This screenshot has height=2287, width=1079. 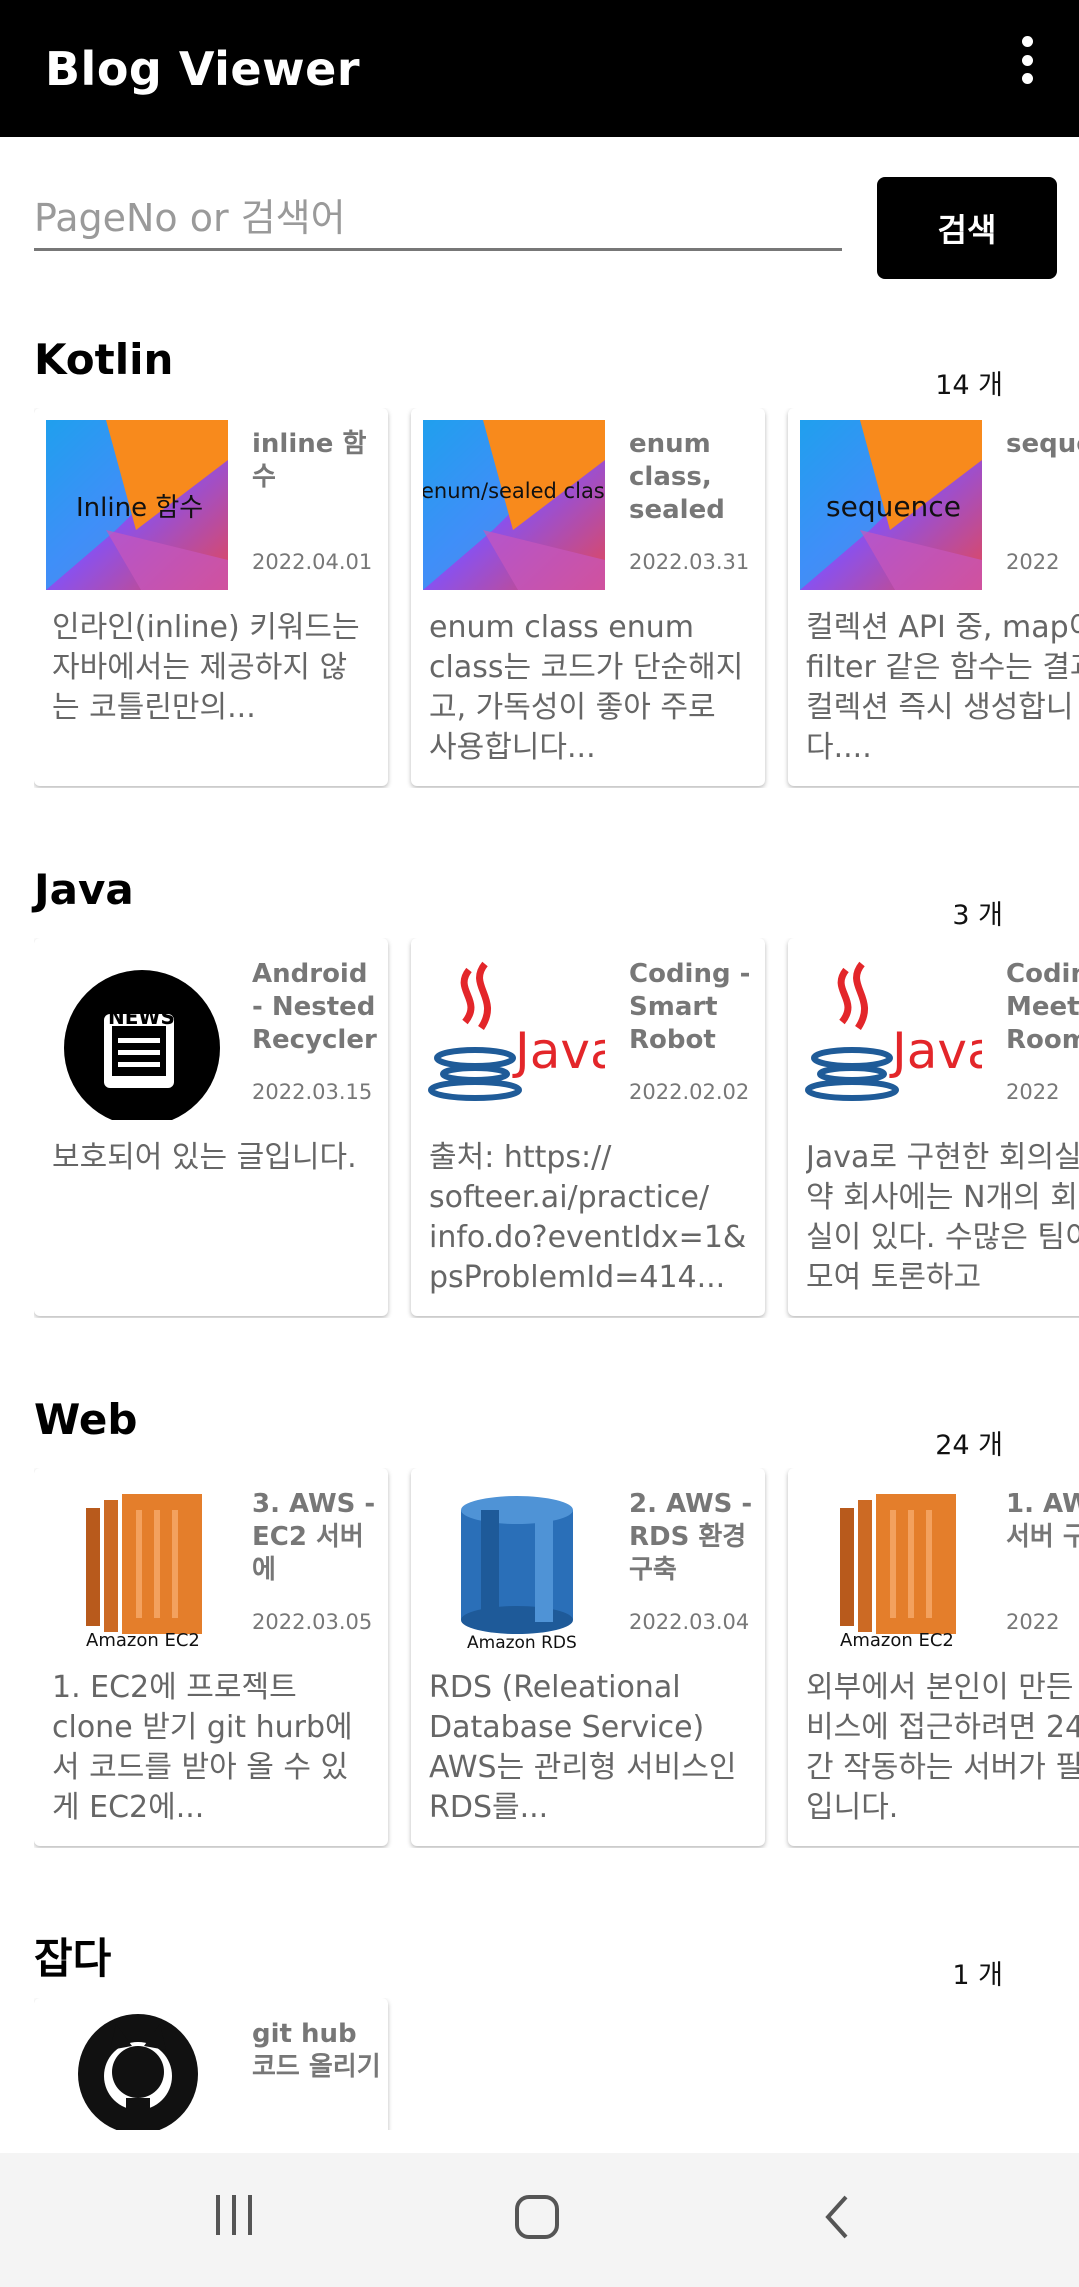 What do you see at coordinates (690, 1007) in the screenshot?
I see `post-title: Coding - Smart Robot` at bounding box center [690, 1007].